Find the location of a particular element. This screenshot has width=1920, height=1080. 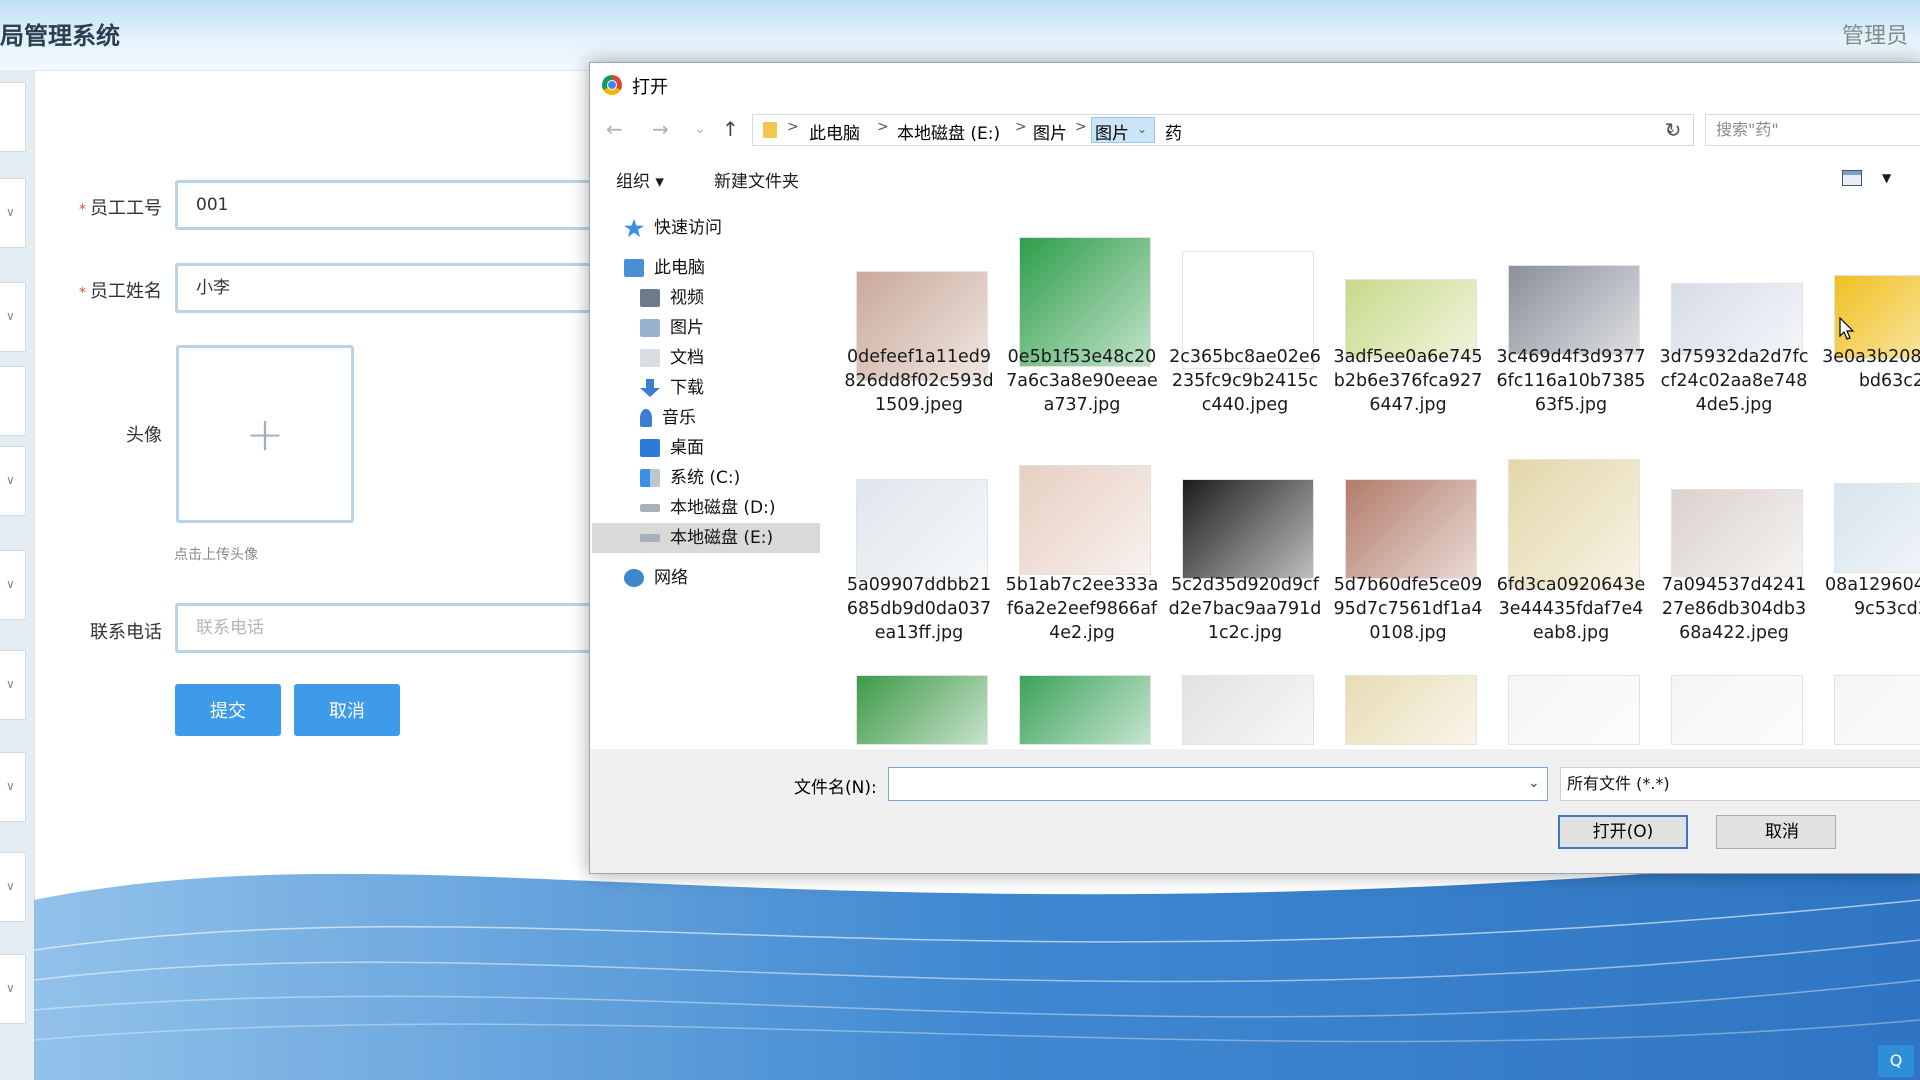

sidebar-collapsed: ∨ ∨ ∨ ∨ ∨ ∨ ∨ ∨ is located at coordinates (17, 575).